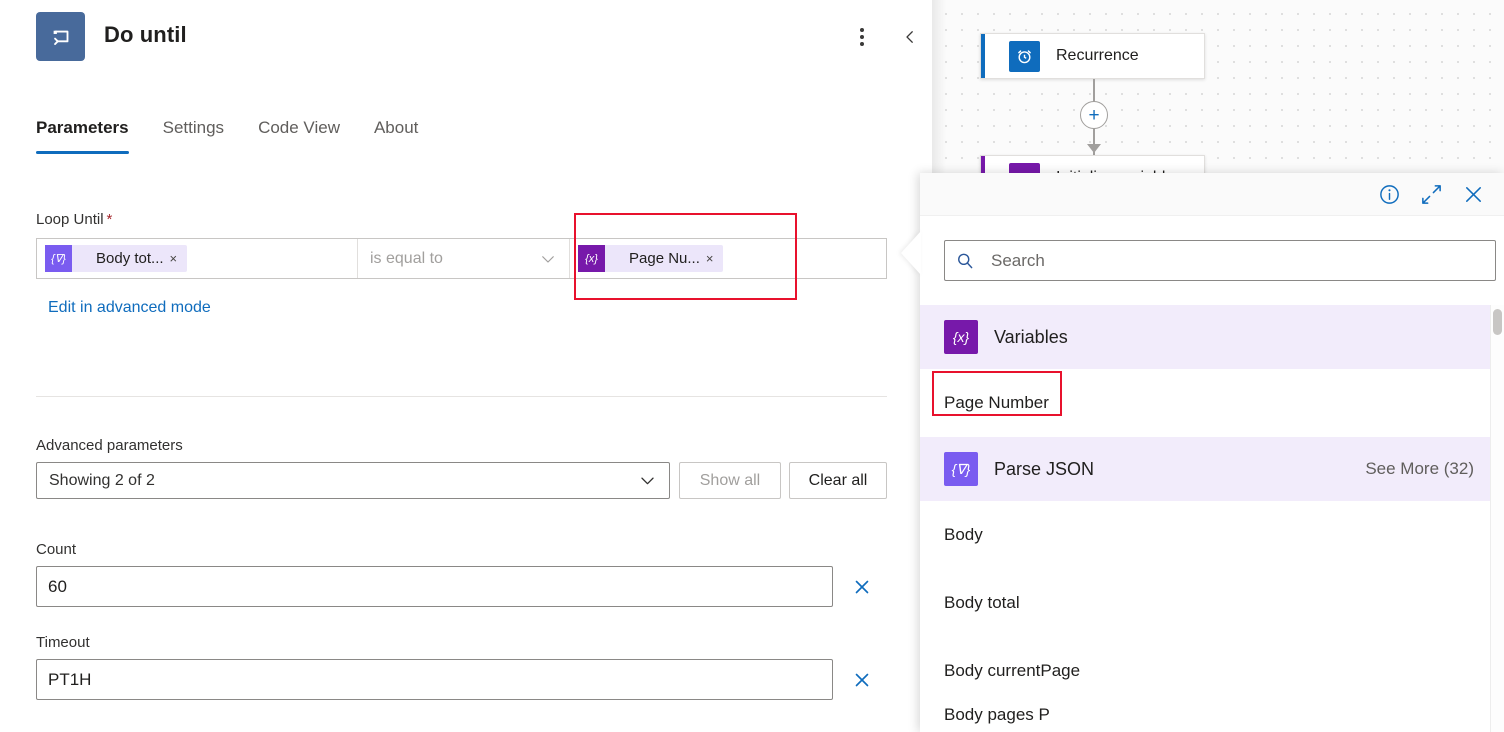  Describe the element at coordinates (1238, 260) in the screenshot. I see `search-input` at that location.